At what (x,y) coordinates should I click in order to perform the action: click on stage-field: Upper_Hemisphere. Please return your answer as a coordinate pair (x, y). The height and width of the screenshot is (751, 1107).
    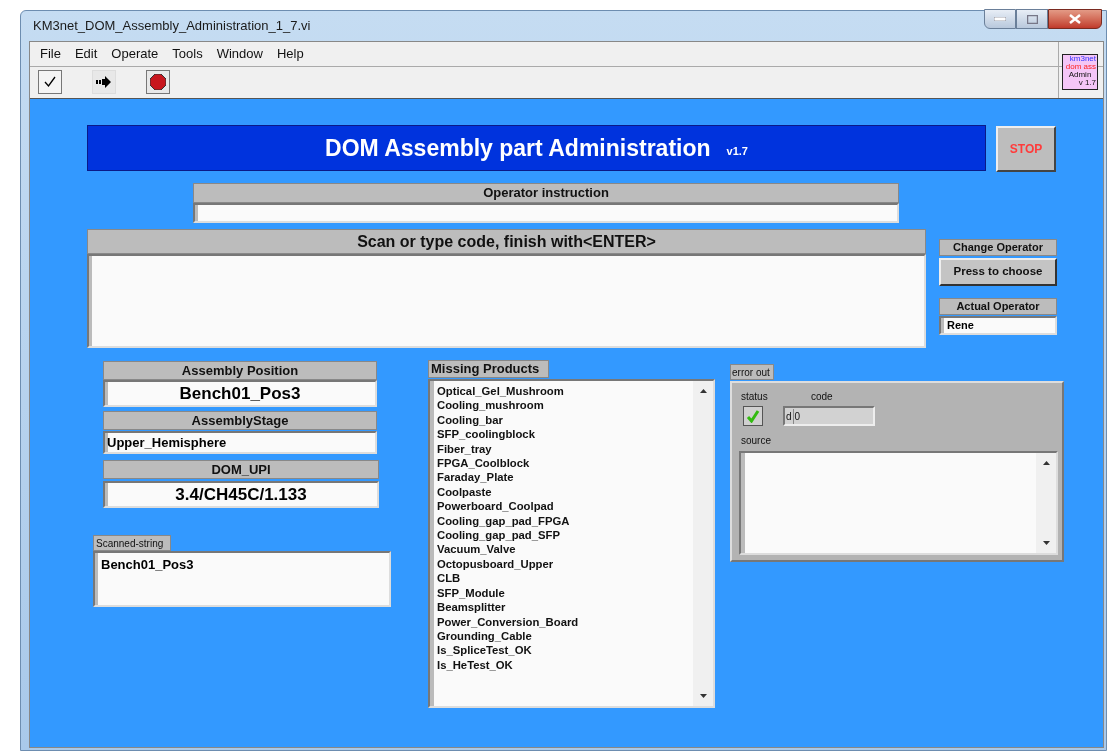
    Looking at the image, I should click on (240, 442).